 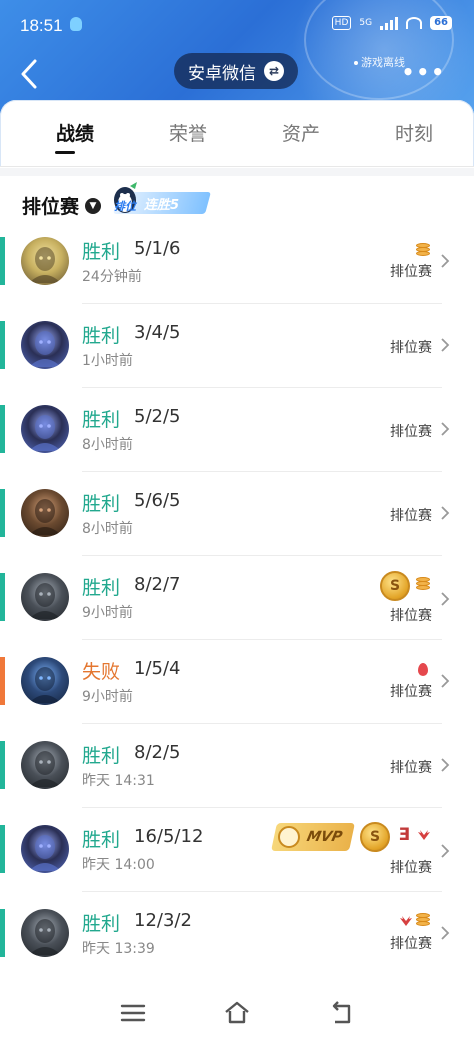 What do you see at coordinates (133, 1013) in the screenshot?
I see `menu-icon` at bounding box center [133, 1013].